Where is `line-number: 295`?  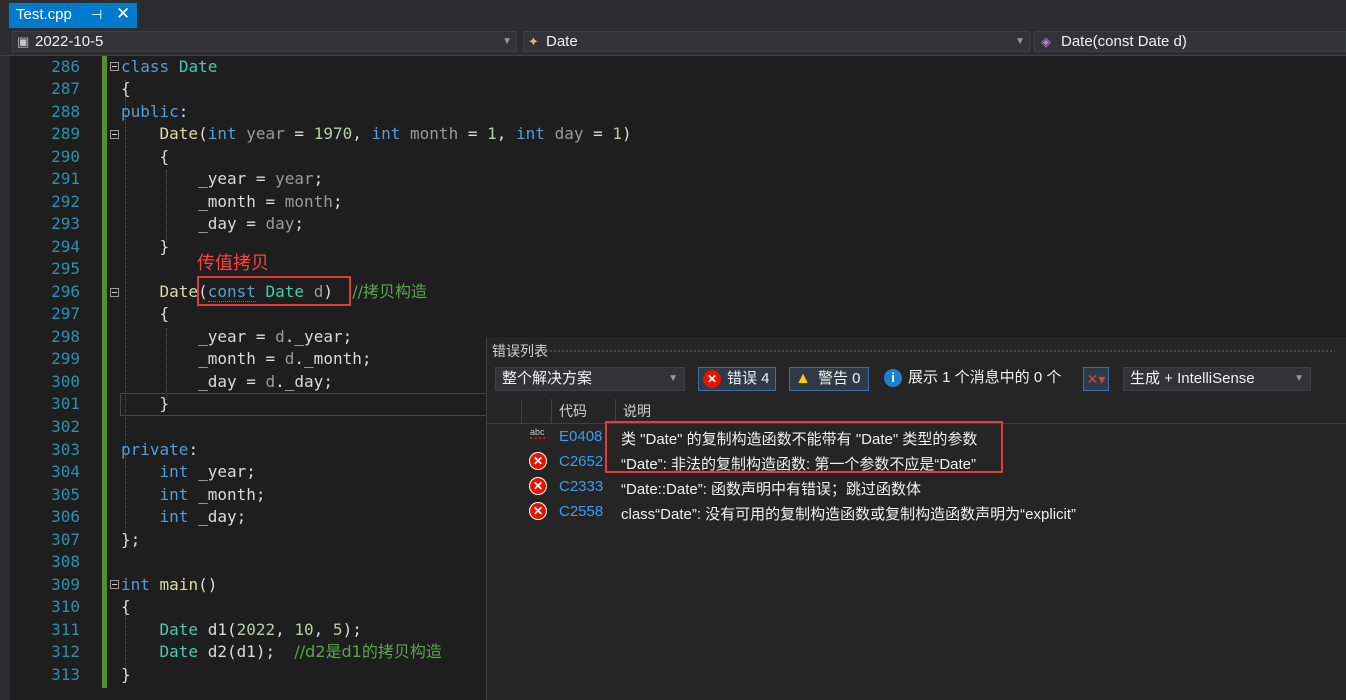 line-number: 295 is located at coordinates (65, 268).